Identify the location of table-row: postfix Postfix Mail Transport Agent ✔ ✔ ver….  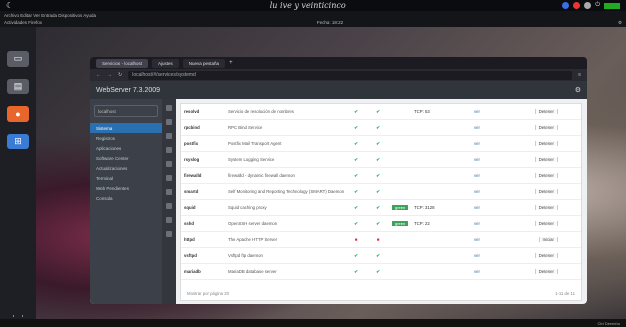
(381, 144).